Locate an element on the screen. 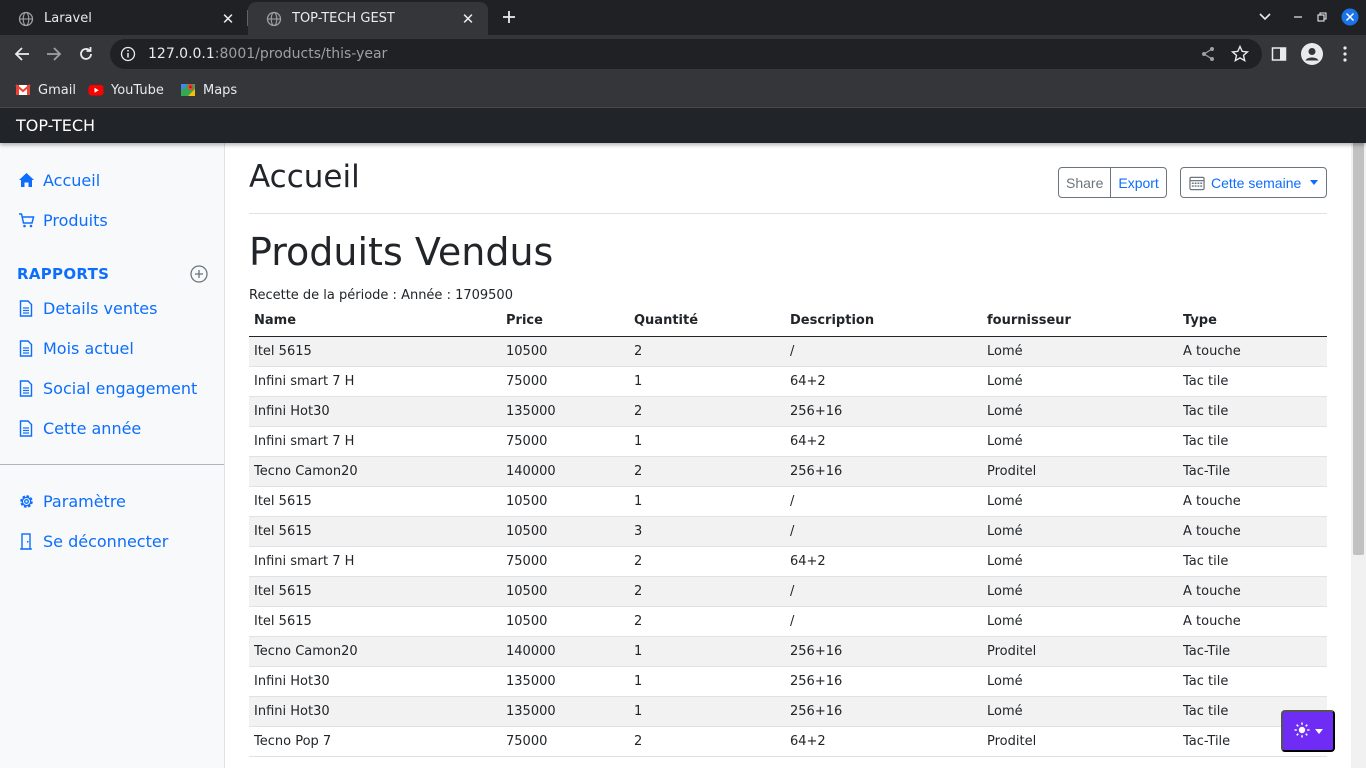 This screenshot has width=1366, height=768. sidebar-item-mois-actuel: Mois actuel is located at coordinates (75, 348).